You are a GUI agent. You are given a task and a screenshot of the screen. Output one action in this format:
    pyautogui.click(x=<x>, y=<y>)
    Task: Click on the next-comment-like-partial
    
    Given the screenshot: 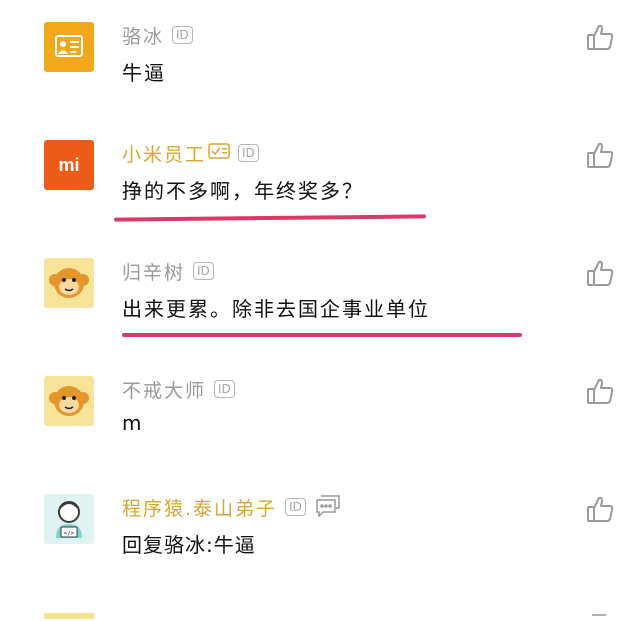 What is the action you would take?
    pyautogui.click(x=599, y=617)
    